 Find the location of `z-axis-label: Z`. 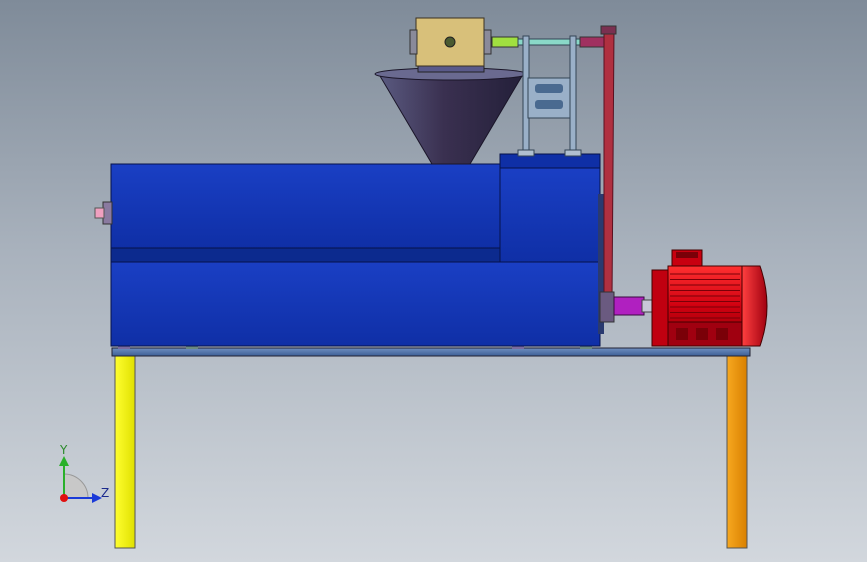

z-axis-label: Z is located at coordinates (105, 493).